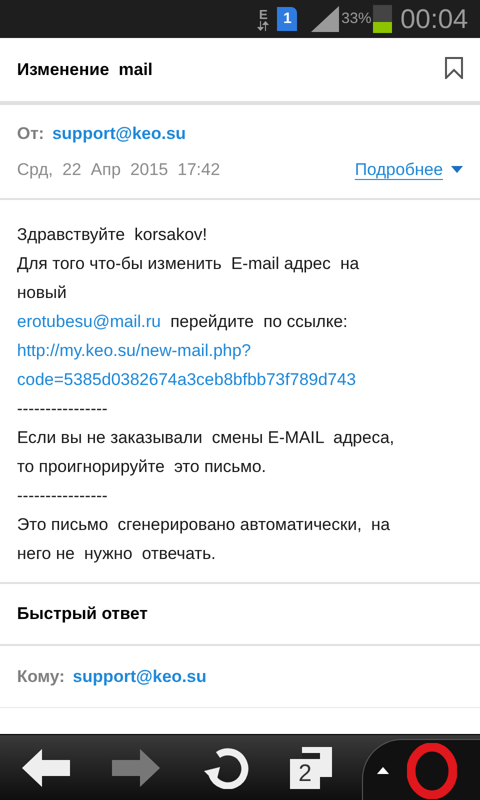 This screenshot has height=800, width=480. I want to click on sim-icon: 1, so click(287, 19).